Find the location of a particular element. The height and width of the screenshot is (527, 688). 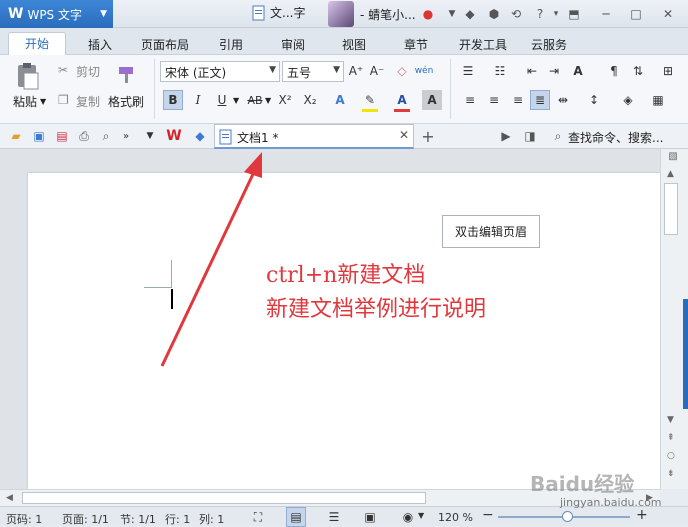

watermark-logo: Baidu经验 is located at coordinates (582, 484).